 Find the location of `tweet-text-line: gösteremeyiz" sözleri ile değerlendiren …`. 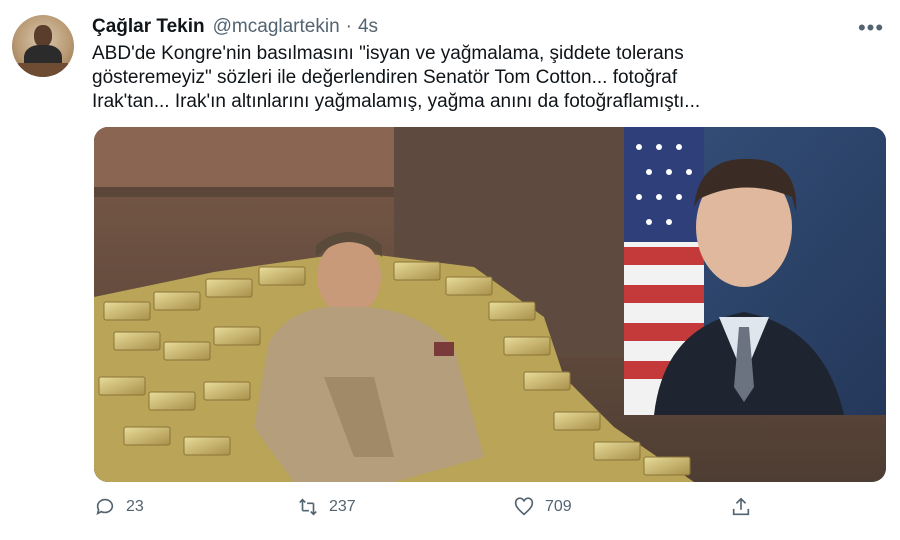

tweet-text-line: gösteremeyiz" sözleri ile değerlendiren … is located at coordinates (385, 77).